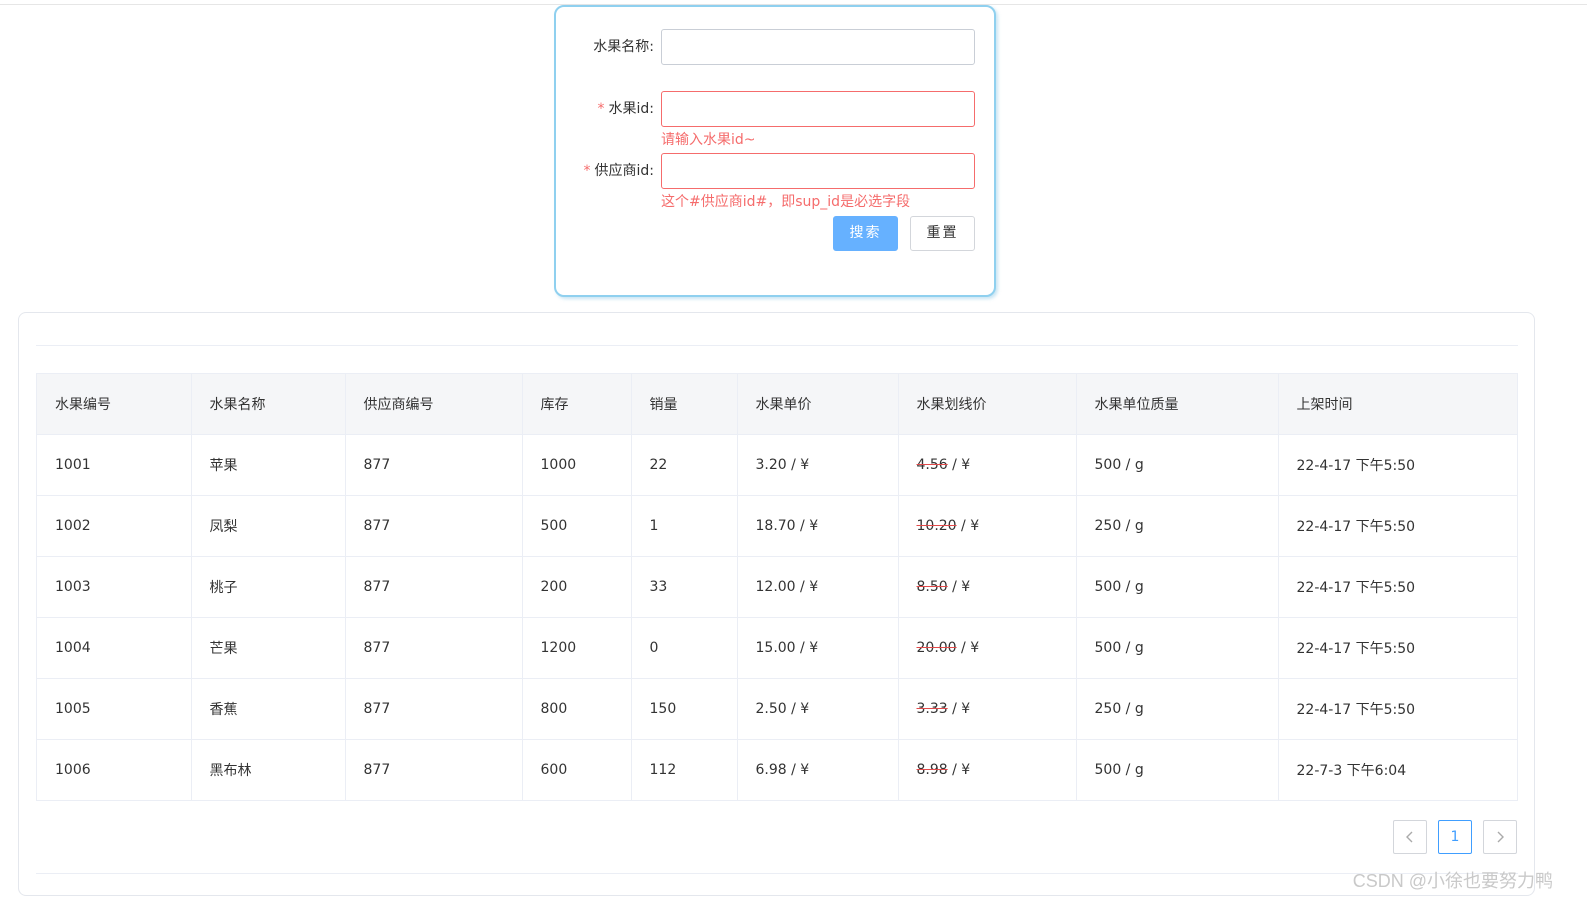  I want to click on price-value: 2.50, so click(771, 709).